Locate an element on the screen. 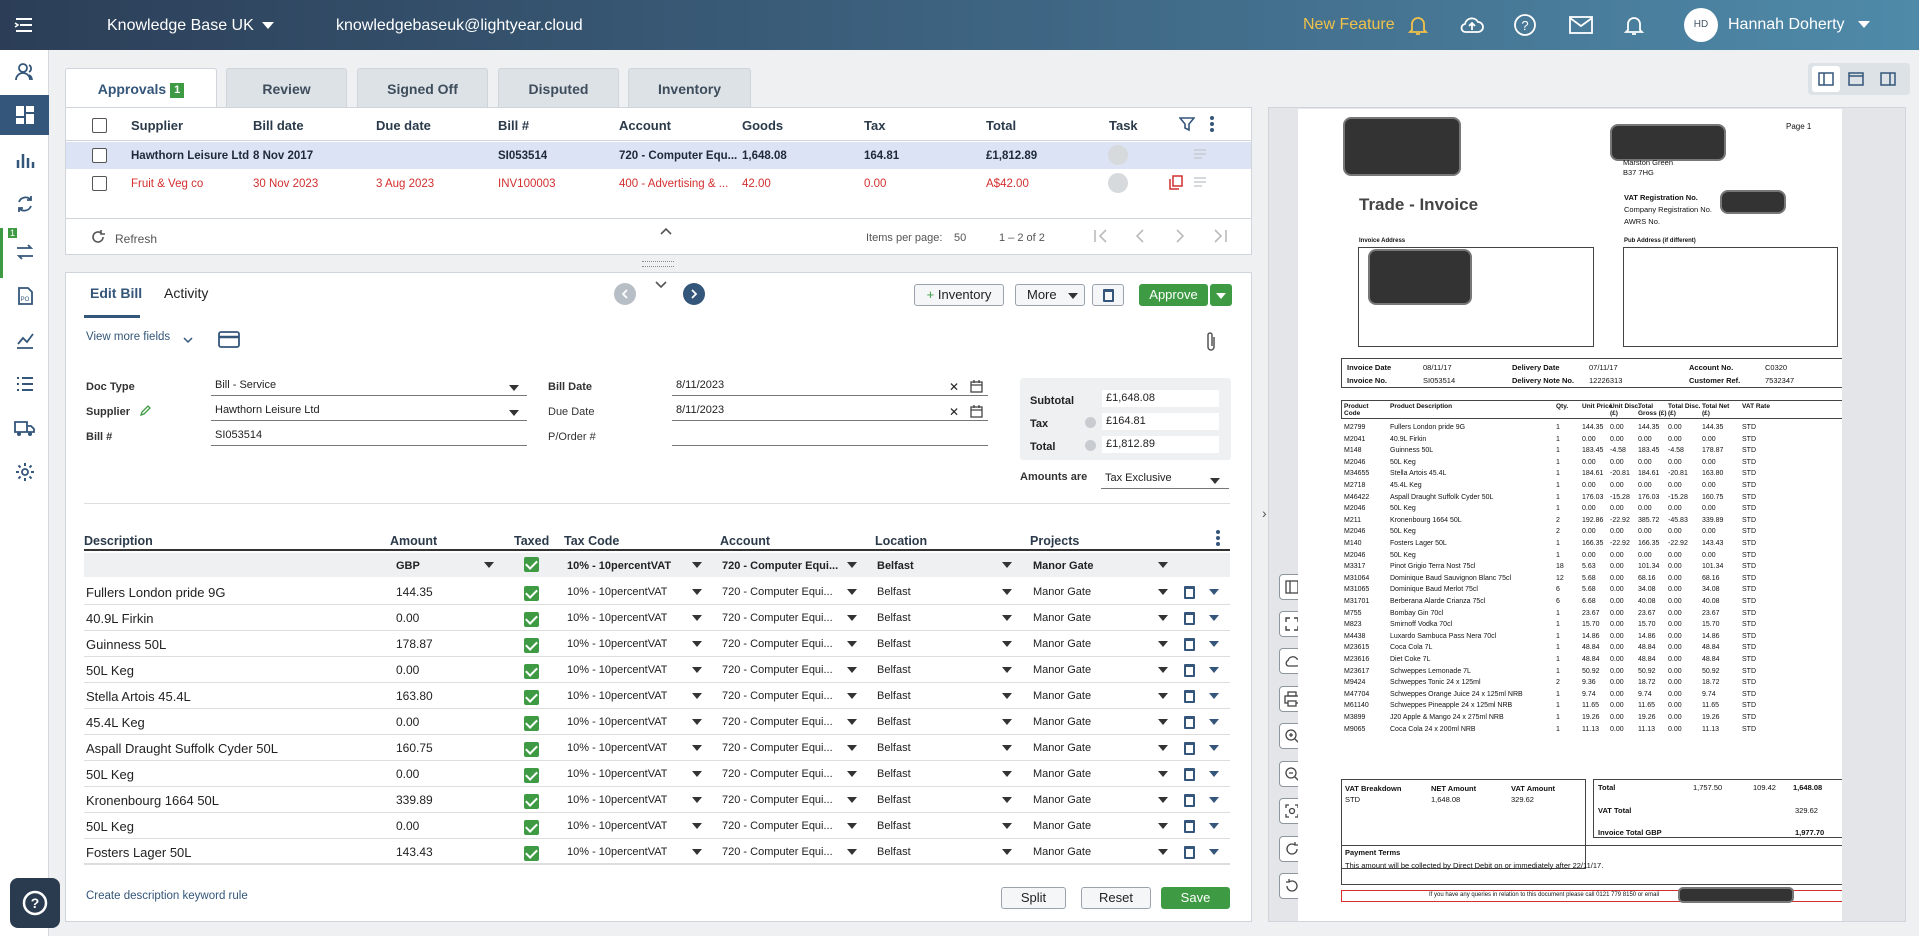 The height and width of the screenshot is (936, 1919). bill-no-field: SI053514 is located at coordinates (369, 437).